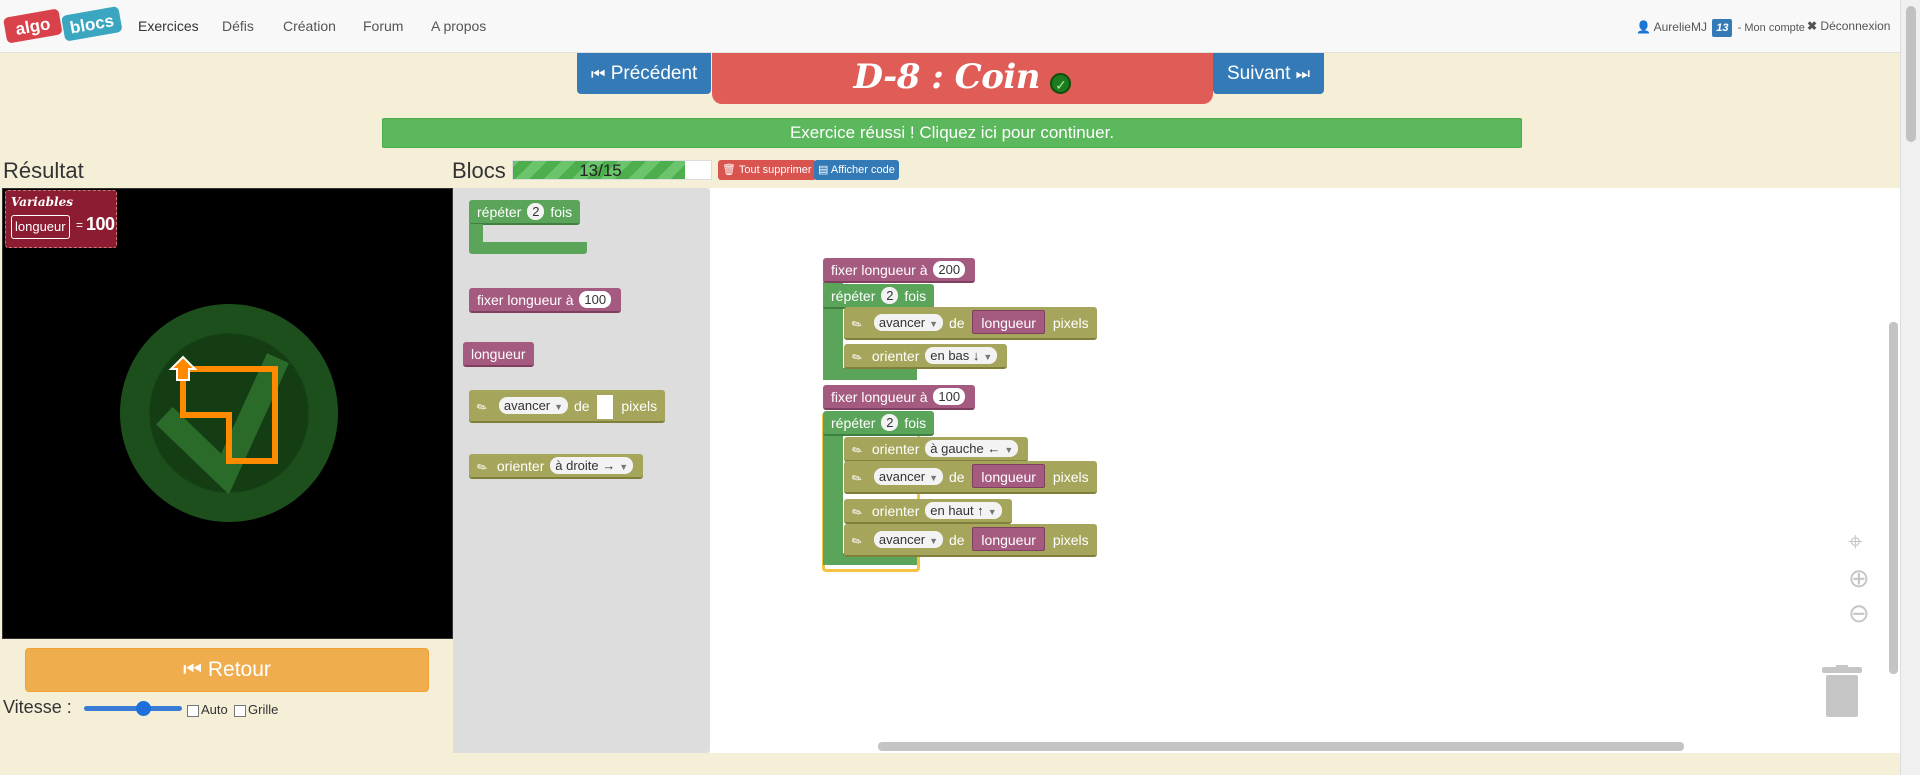  Describe the element at coordinates (775, 170) in the screenshot. I see `delete-all-label: Tout supprimer` at that location.